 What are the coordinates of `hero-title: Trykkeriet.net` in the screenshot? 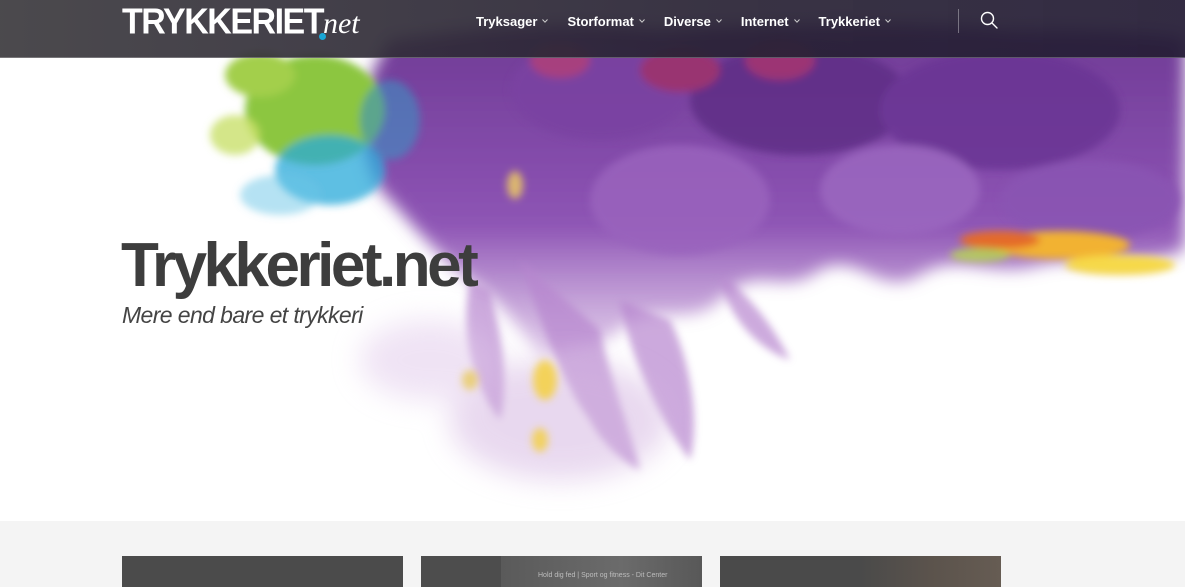 It's located at (300, 265).